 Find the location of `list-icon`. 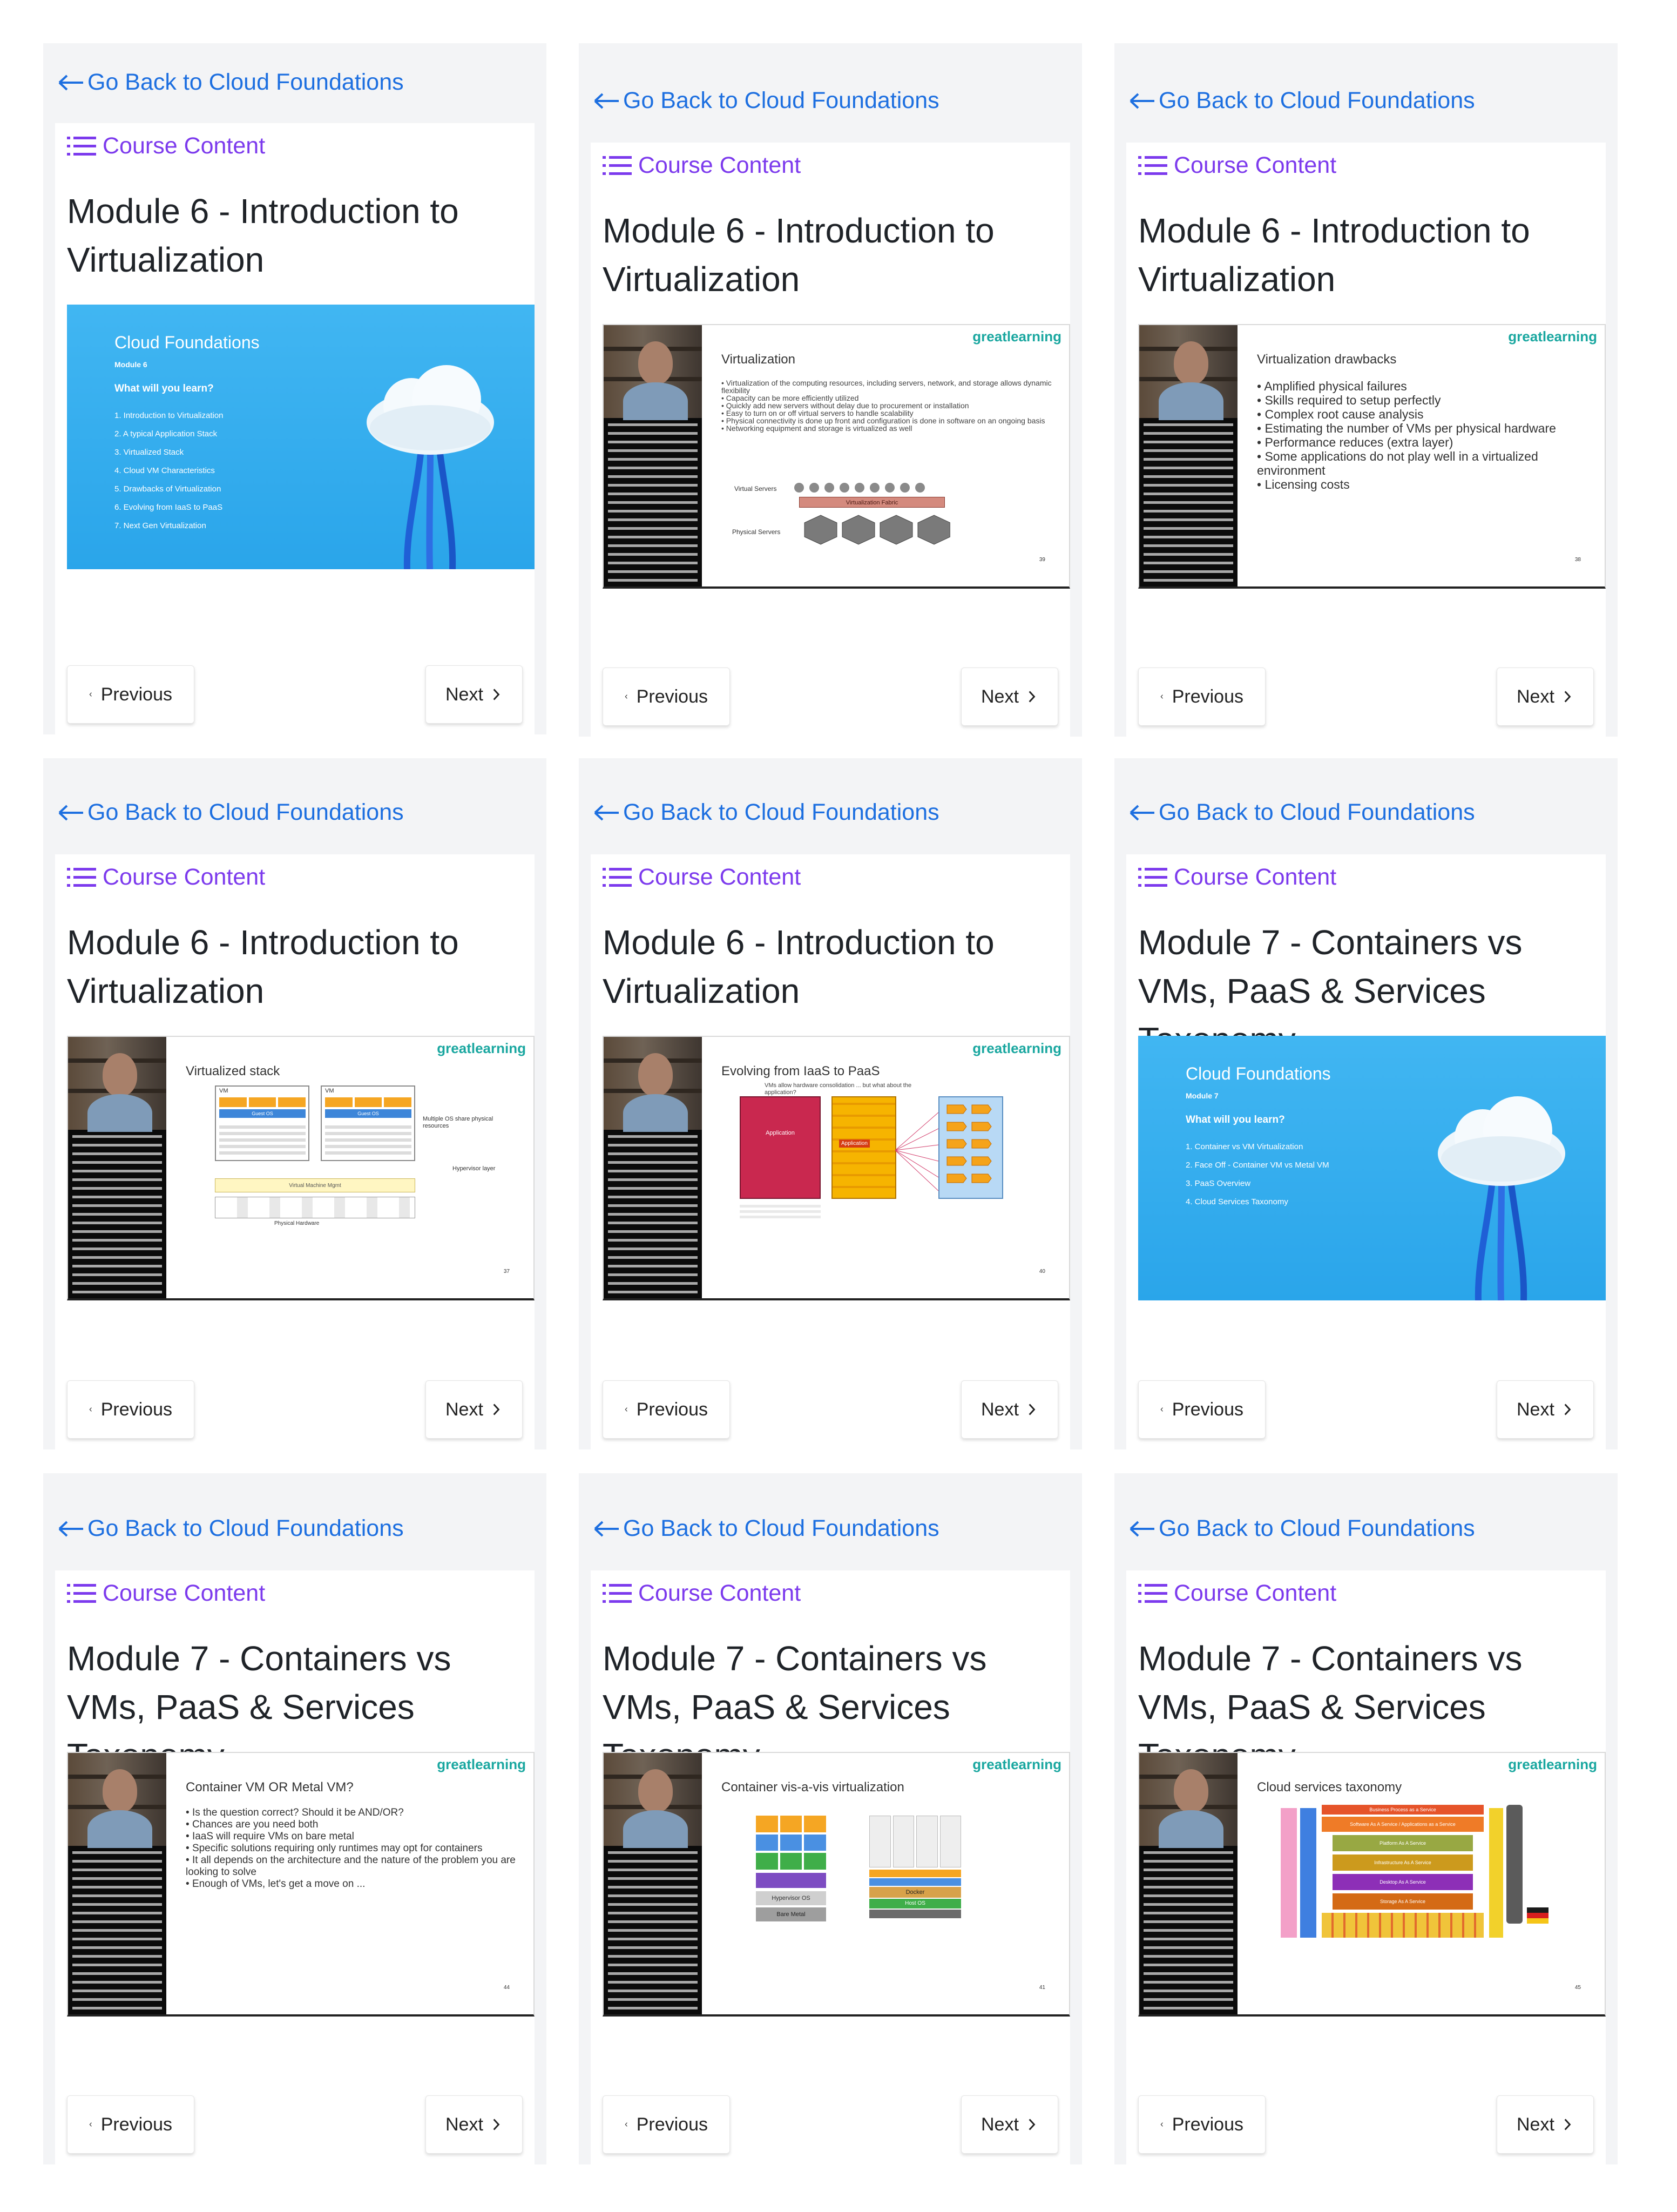

list-icon is located at coordinates (81, 146).